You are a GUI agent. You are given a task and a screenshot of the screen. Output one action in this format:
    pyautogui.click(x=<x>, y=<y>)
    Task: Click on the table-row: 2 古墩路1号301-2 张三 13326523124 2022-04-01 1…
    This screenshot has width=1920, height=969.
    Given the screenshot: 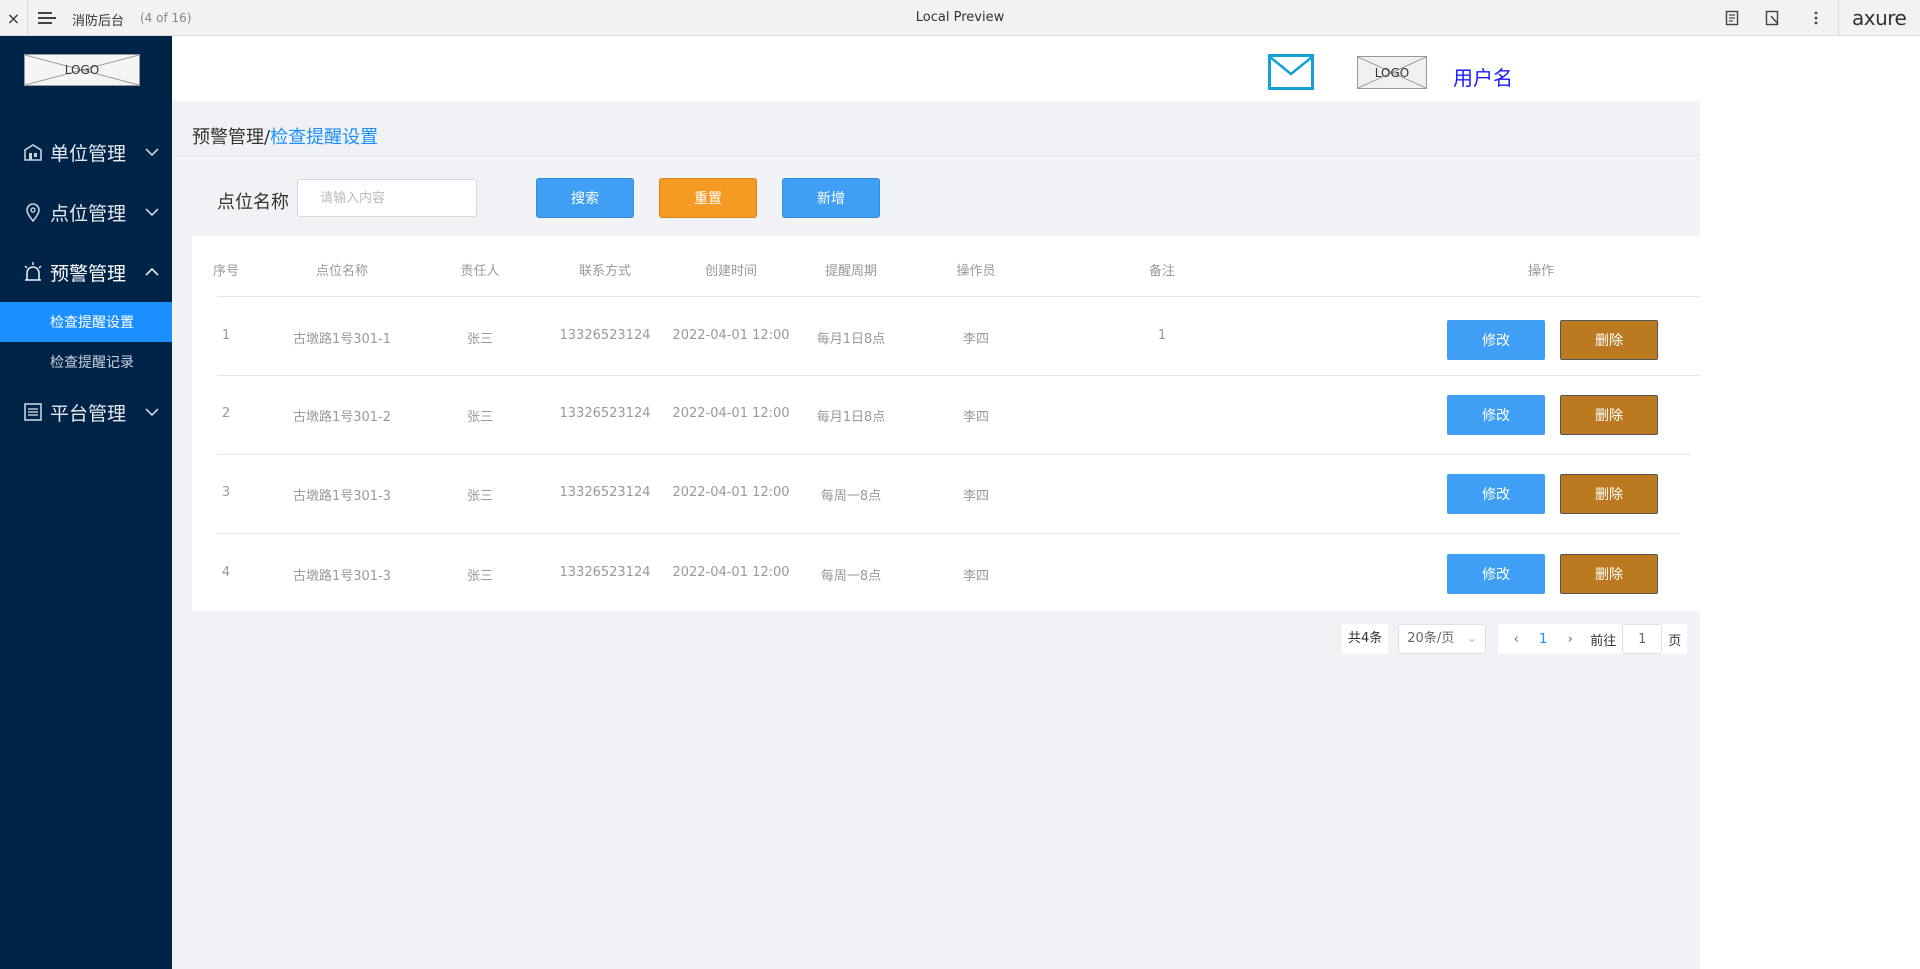 What is the action you would take?
    pyautogui.click(x=946, y=414)
    